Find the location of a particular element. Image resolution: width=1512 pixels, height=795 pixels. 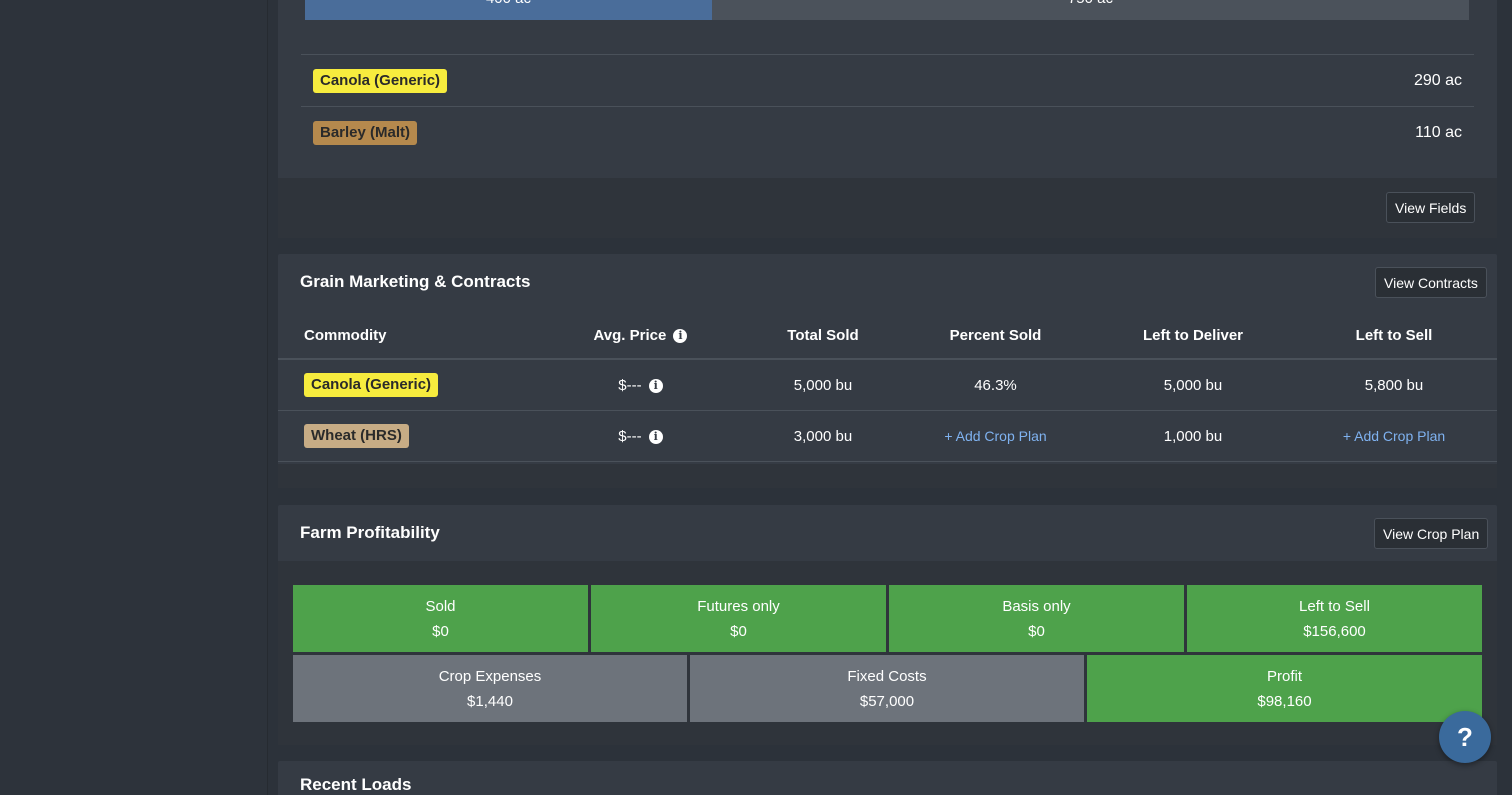

total-sold-cell: 5,000 bu is located at coordinates (823, 385).